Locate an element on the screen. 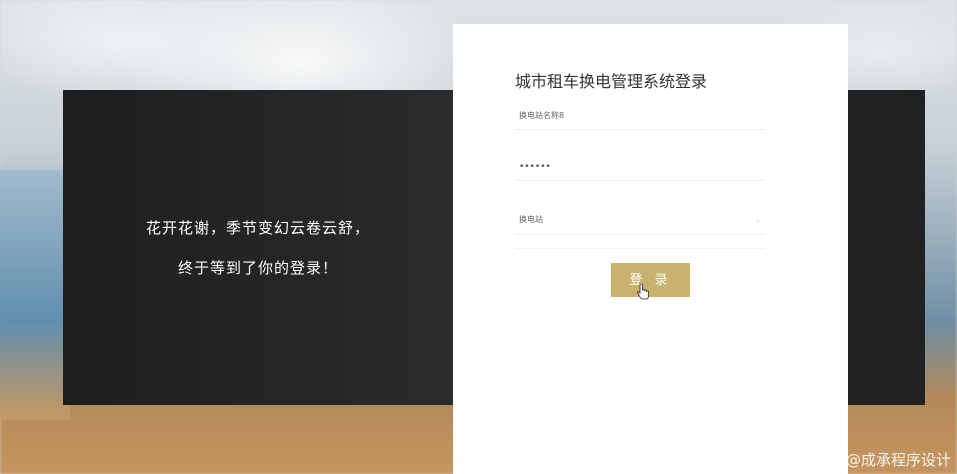 The width and height of the screenshot is (957, 474). slogan-line-2: 终于等到了你的登录！ is located at coordinates (257, 267).